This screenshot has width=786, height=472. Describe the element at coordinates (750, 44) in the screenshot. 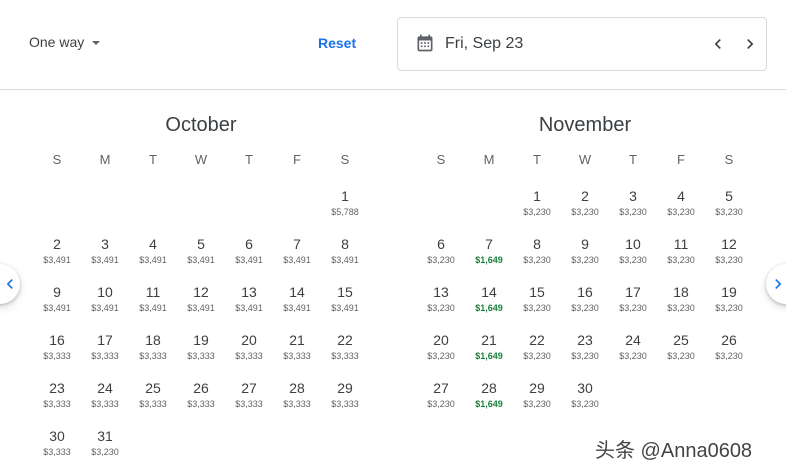

I see `next-date-button` at that location.